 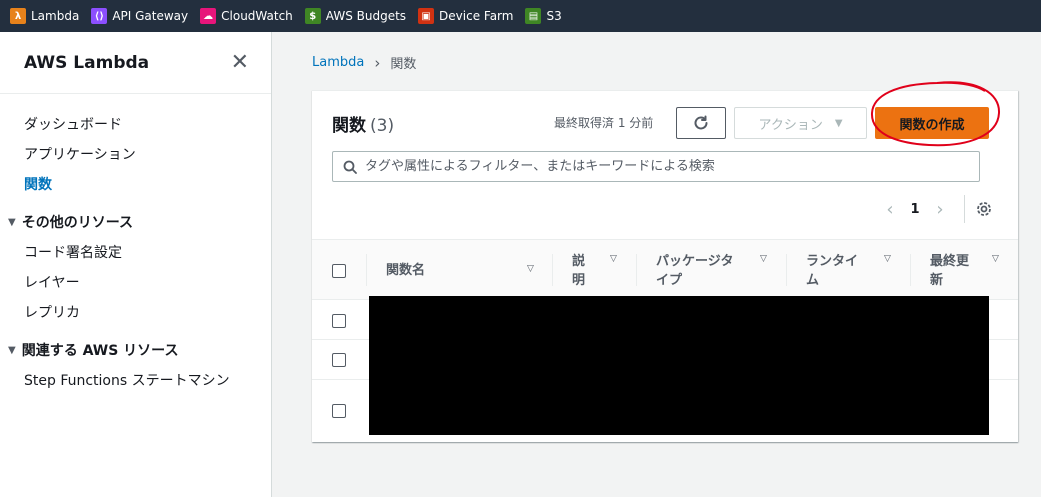 What do you see at coordinates (349, 126) in the screenshot?
I see `panel-title-text: 関数` at bounding box center [349, 126].